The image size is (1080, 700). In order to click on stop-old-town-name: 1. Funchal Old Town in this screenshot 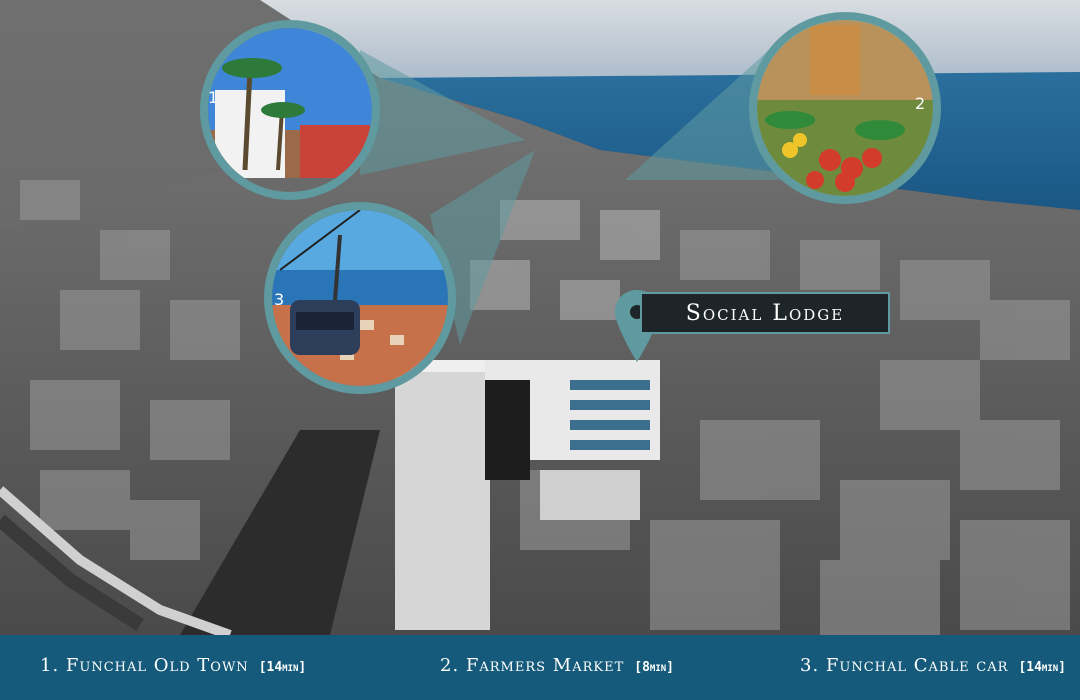, I will do `click(144, 665)`.